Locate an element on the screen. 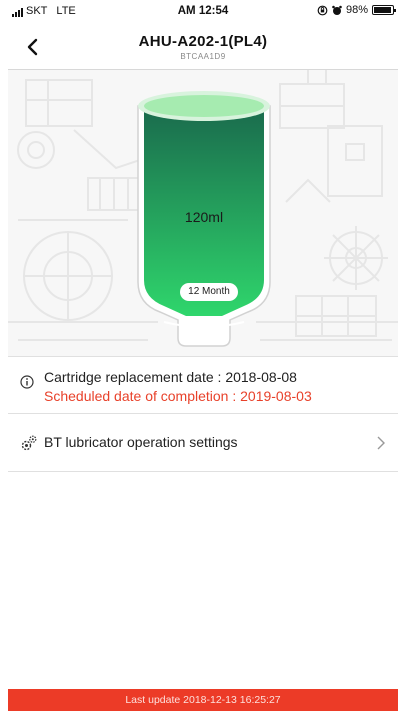  nav-bar: AHU-A202-1(PL4) BTCAA1D9 is located at coordinates (203, 46).